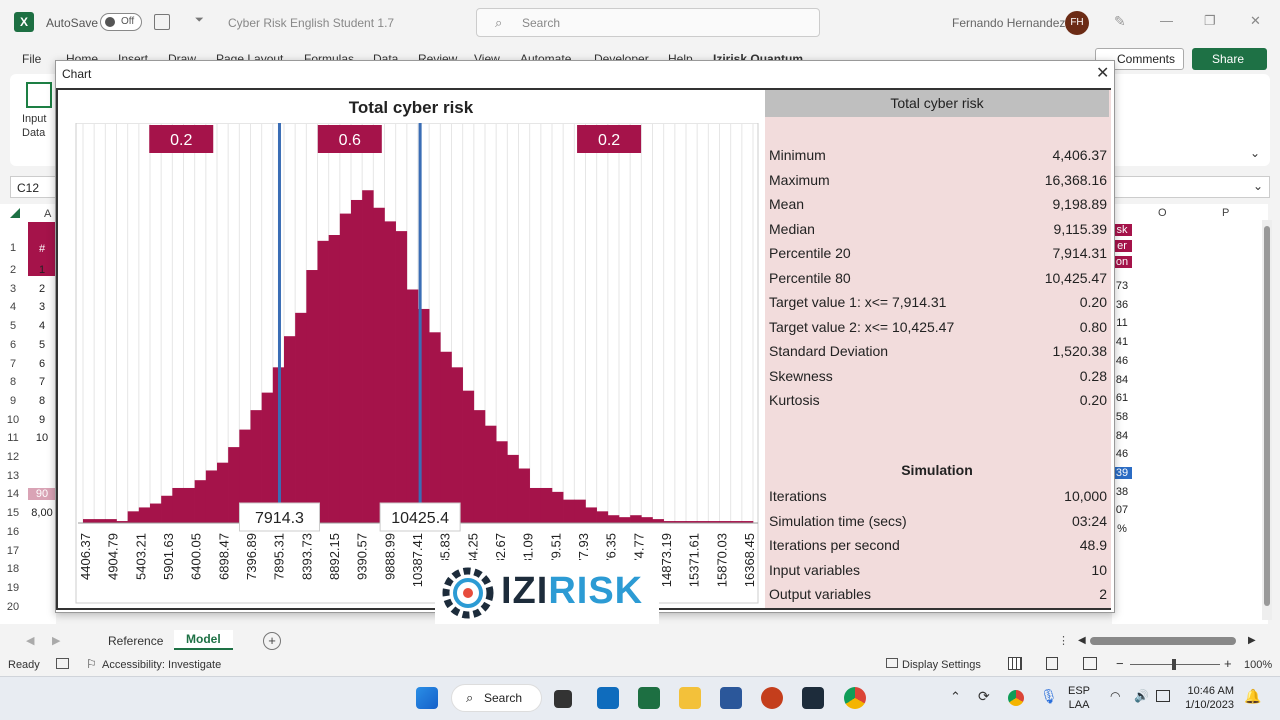 The height and width of the screenshot is (720, 1280). I want to click on file-explorer-icon, so click(690, 698).